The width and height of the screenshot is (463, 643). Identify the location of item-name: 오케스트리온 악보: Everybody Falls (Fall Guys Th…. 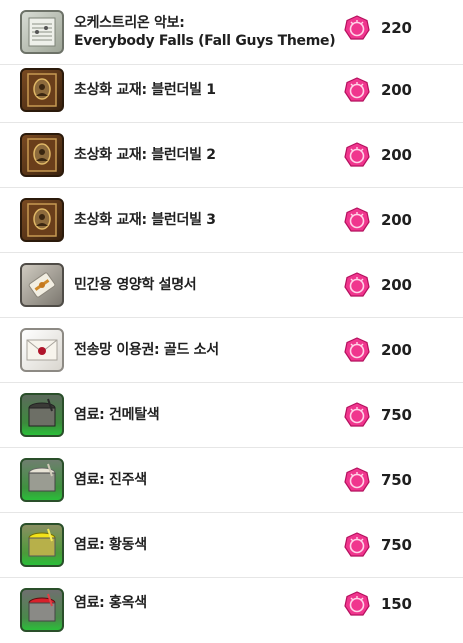
(209, 32).